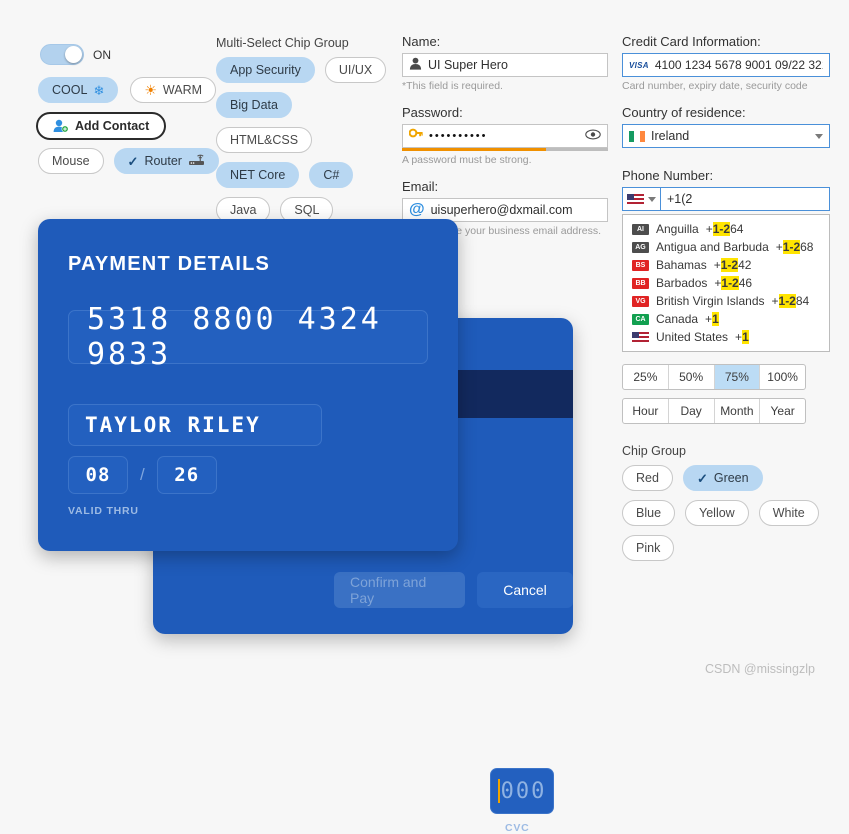 The height and width of the screenshot is (834, 849). I want to click on list-item: BB Barbados +1-246, so click(726, 283).